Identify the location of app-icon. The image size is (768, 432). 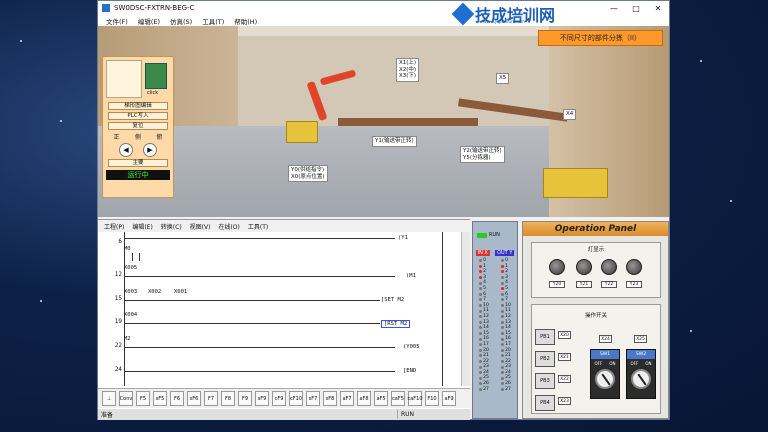
(106, 8).